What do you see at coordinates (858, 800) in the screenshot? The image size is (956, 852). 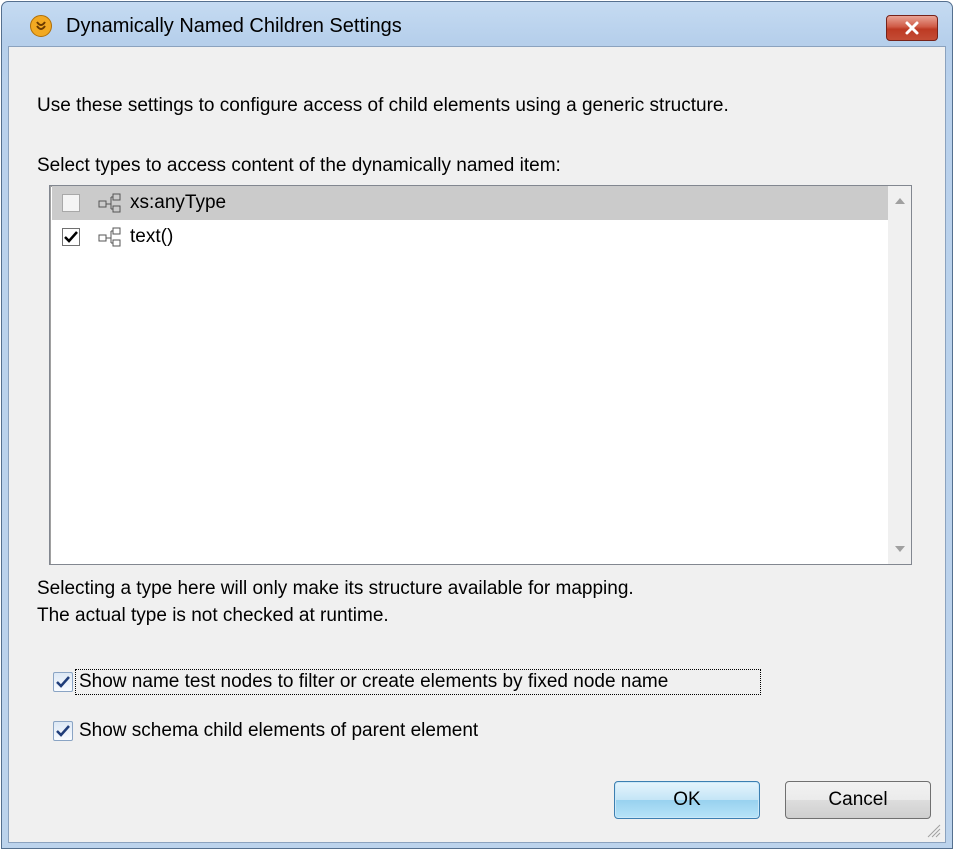 I see `cancel-button: Cancel` at bounding box center [858, 800].